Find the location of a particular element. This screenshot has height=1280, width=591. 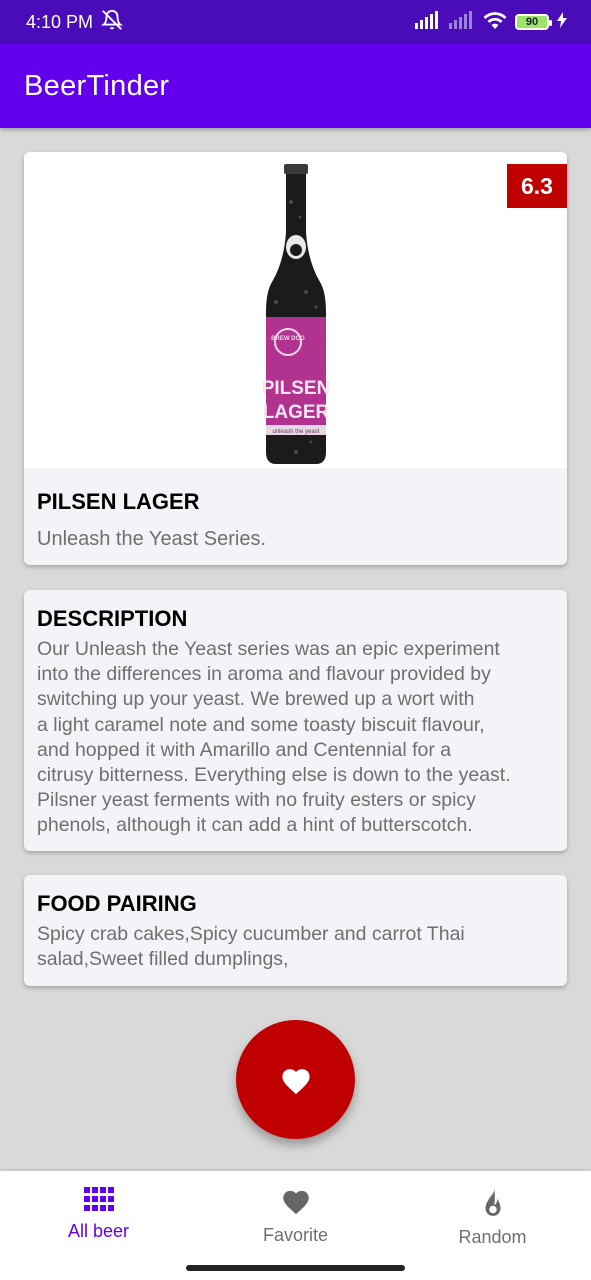

food-pairing-title: FOOD PAIRING is located at coordinates (117, 903).